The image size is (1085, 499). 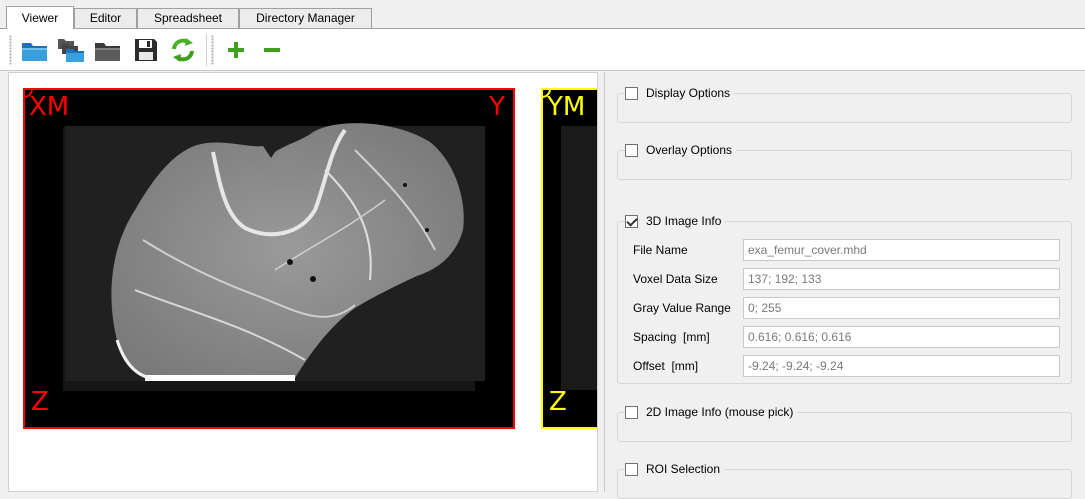 What do you see at coordinates (35, 50) in the screenshot?
I see `open-folder-icon` at bounding box center [35, 50].